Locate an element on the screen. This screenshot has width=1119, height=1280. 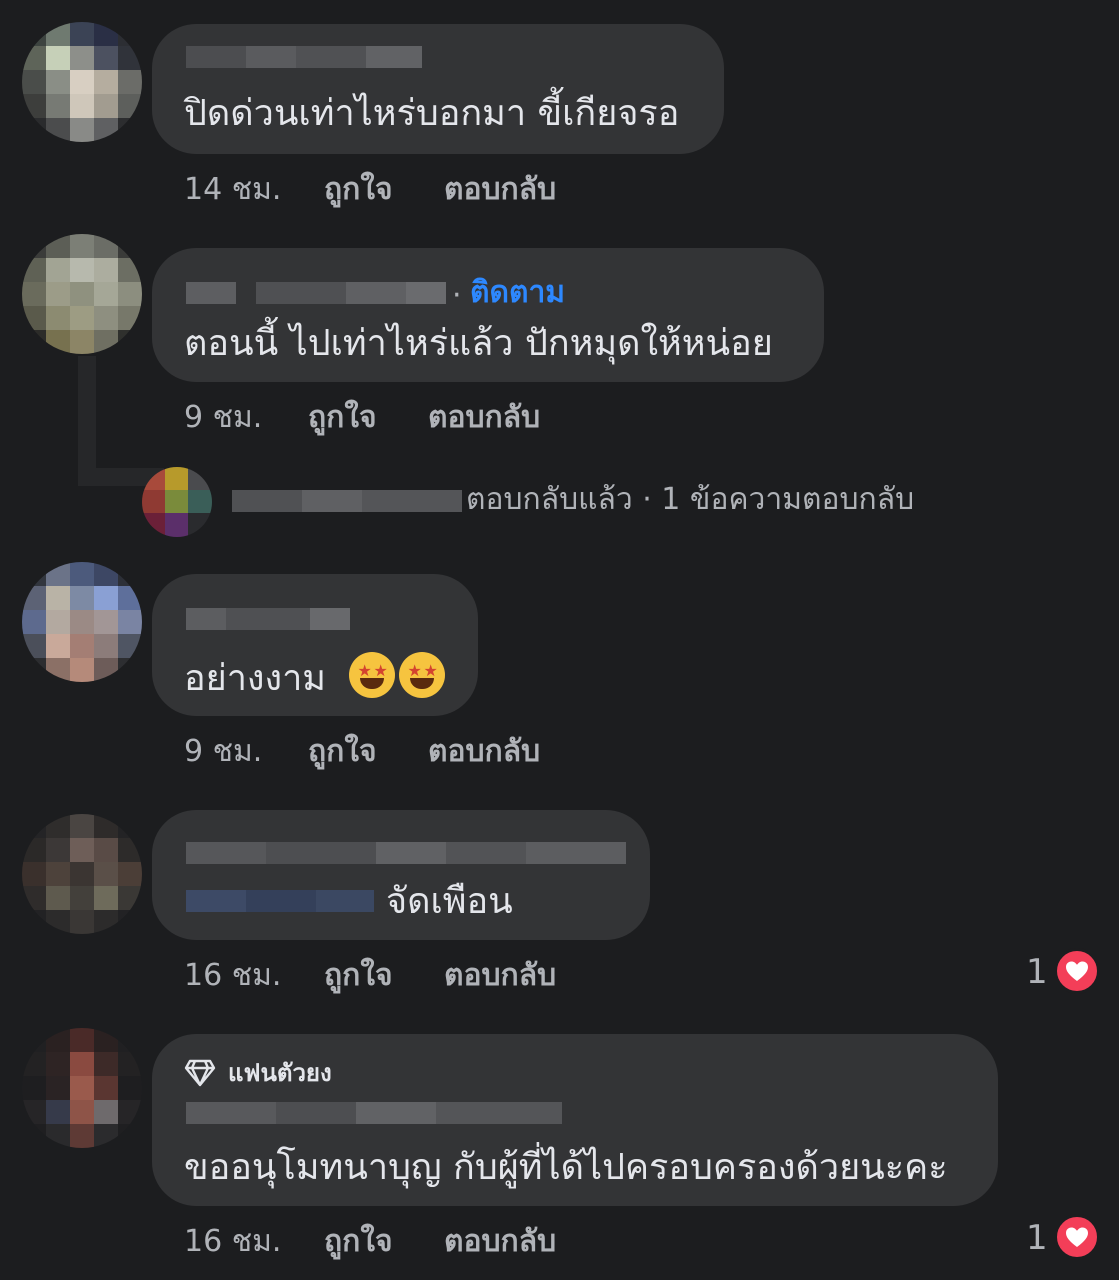
comment-text: อย่างงาม ★ ★ ★ ★ is located at coordinates (315, 676).